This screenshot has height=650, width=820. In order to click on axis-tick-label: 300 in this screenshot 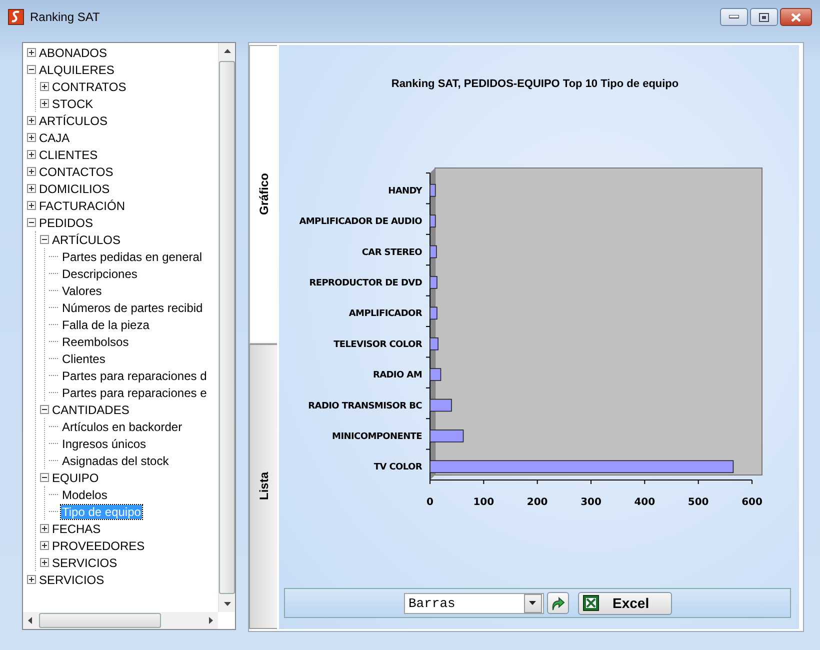, I will do `click(591, 502)`.